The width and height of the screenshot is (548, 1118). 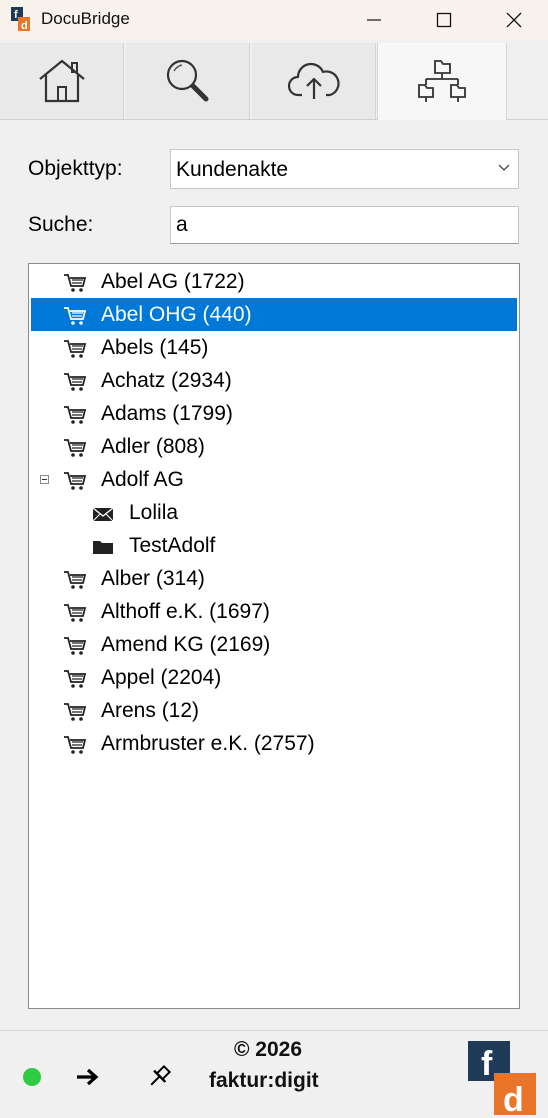 I want to click on tree-item: Armbruster e.K. (2757), so click(x=273, y=743).